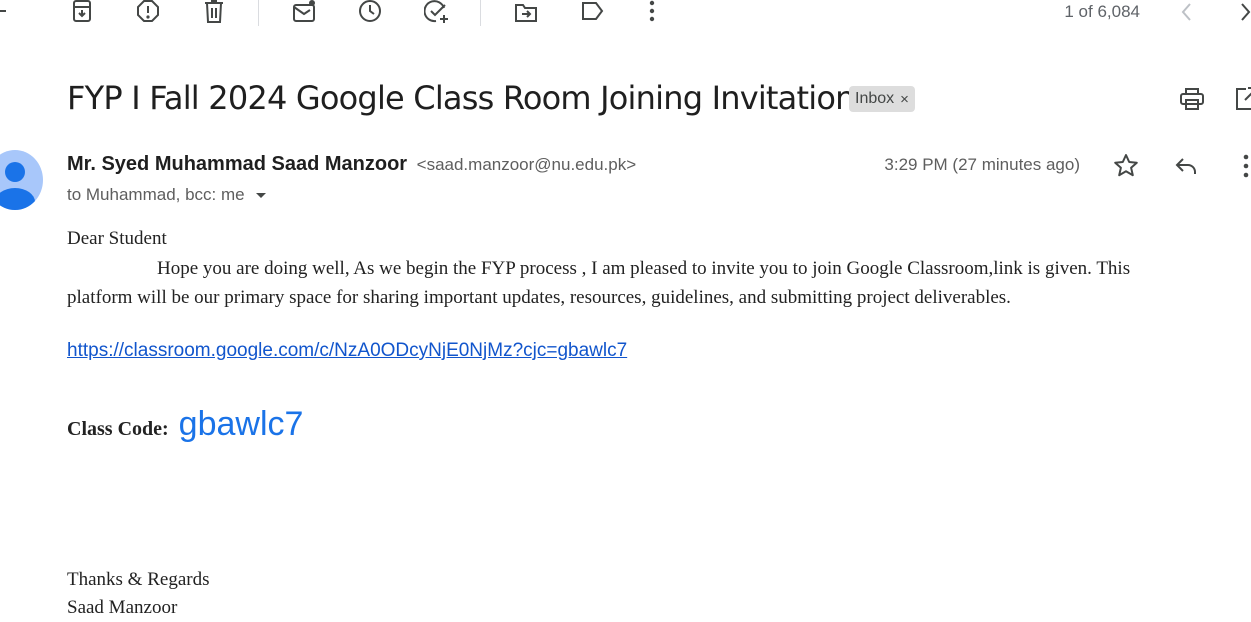 This screenshot has height=622, width=1251. Describe the element at coordinates (138, 594) in the screenshot. I see `signature-block: Thanks & Regards Saad Manzoor` at that location.